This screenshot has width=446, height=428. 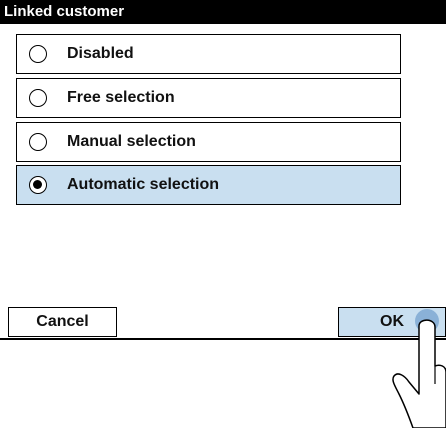 What do you see at coordinates (392, 322) in the screenshot?
I see `ok-button: OK` at bounding box center [392, 322].